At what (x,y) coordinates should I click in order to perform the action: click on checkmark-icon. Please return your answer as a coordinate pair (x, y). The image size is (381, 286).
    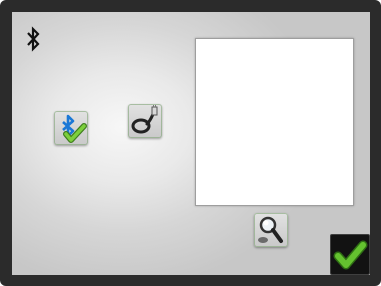
    Looking at the image, I should click on (350, 255).